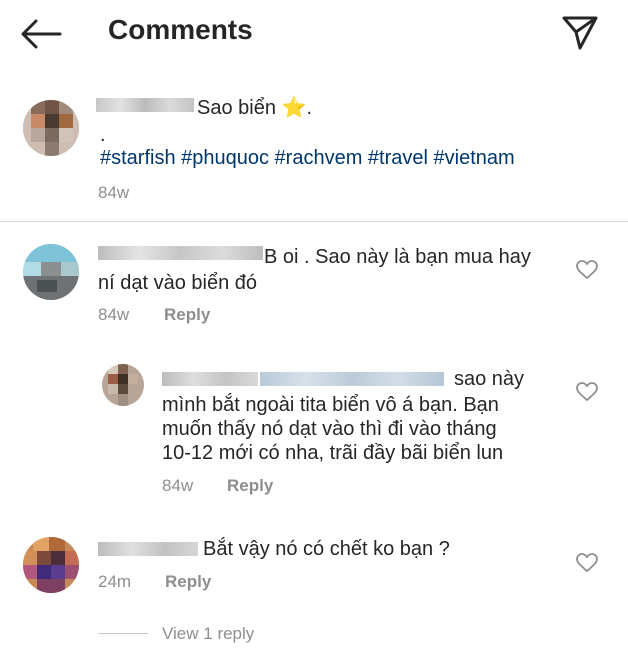  What do you see at coordinates (236, 108) in the screenshot?
I see `caption-body: Sao biển` at bounding box center [236, 108].